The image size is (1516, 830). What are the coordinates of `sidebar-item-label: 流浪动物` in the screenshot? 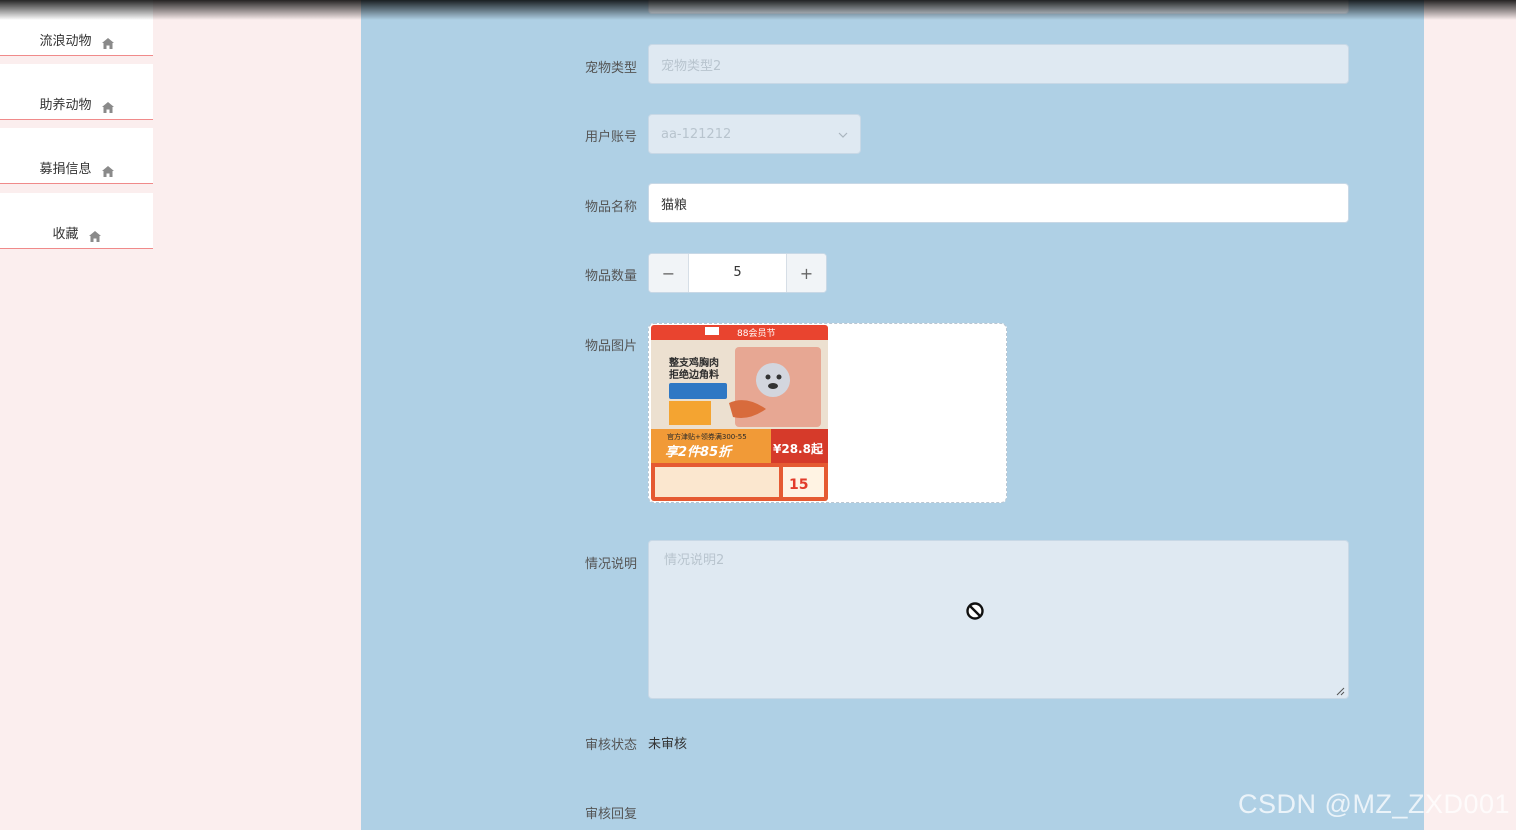 It's located at (65, 41).